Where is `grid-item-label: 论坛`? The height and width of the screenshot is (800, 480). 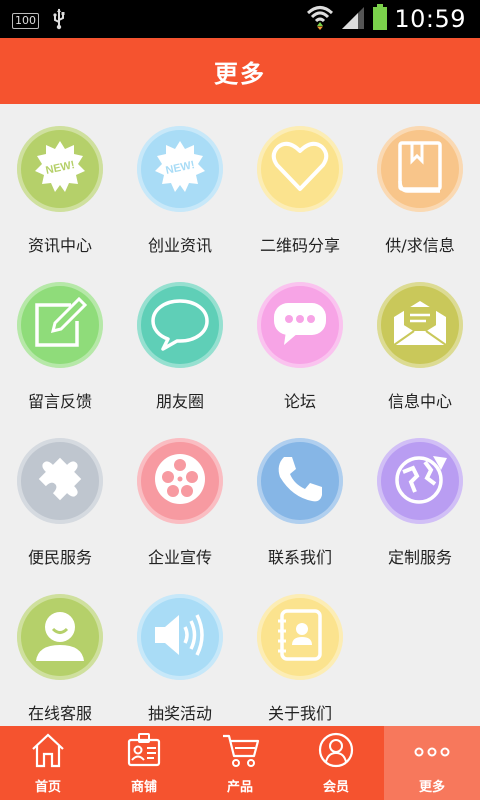
grid-item-label: 论坛 is located at coordinates (299, 401).